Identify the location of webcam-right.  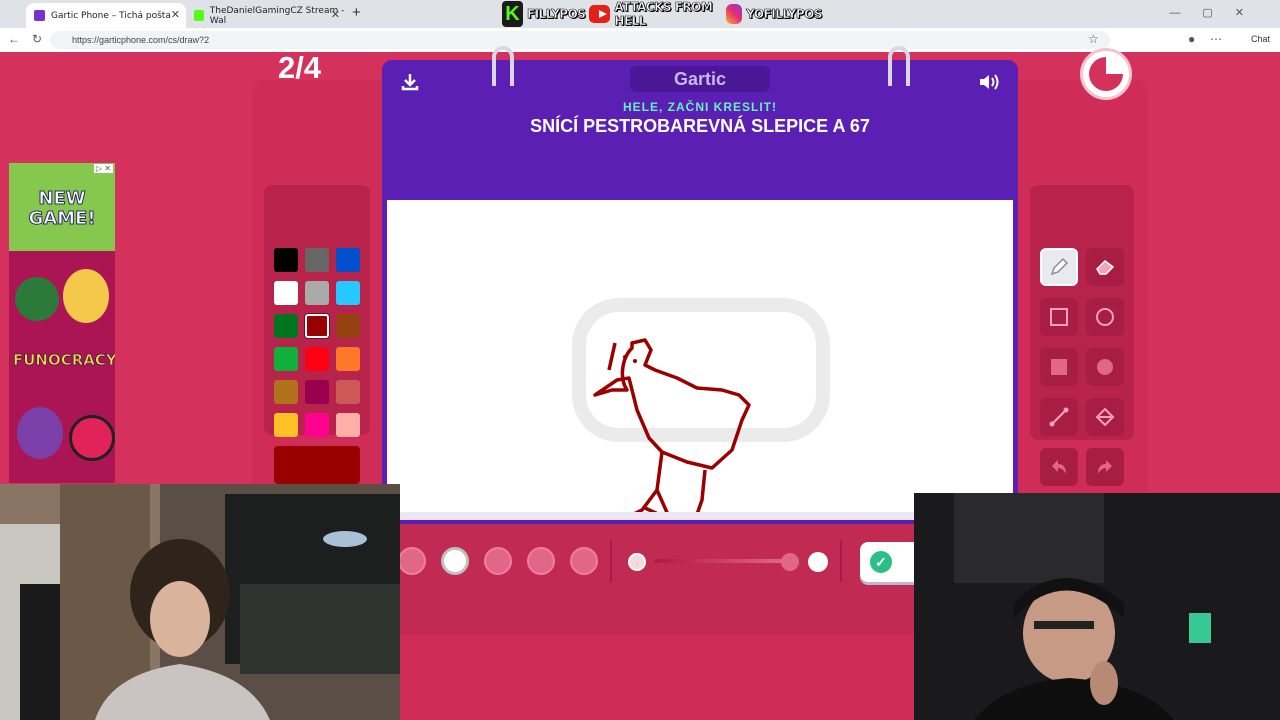
(1097, 606).